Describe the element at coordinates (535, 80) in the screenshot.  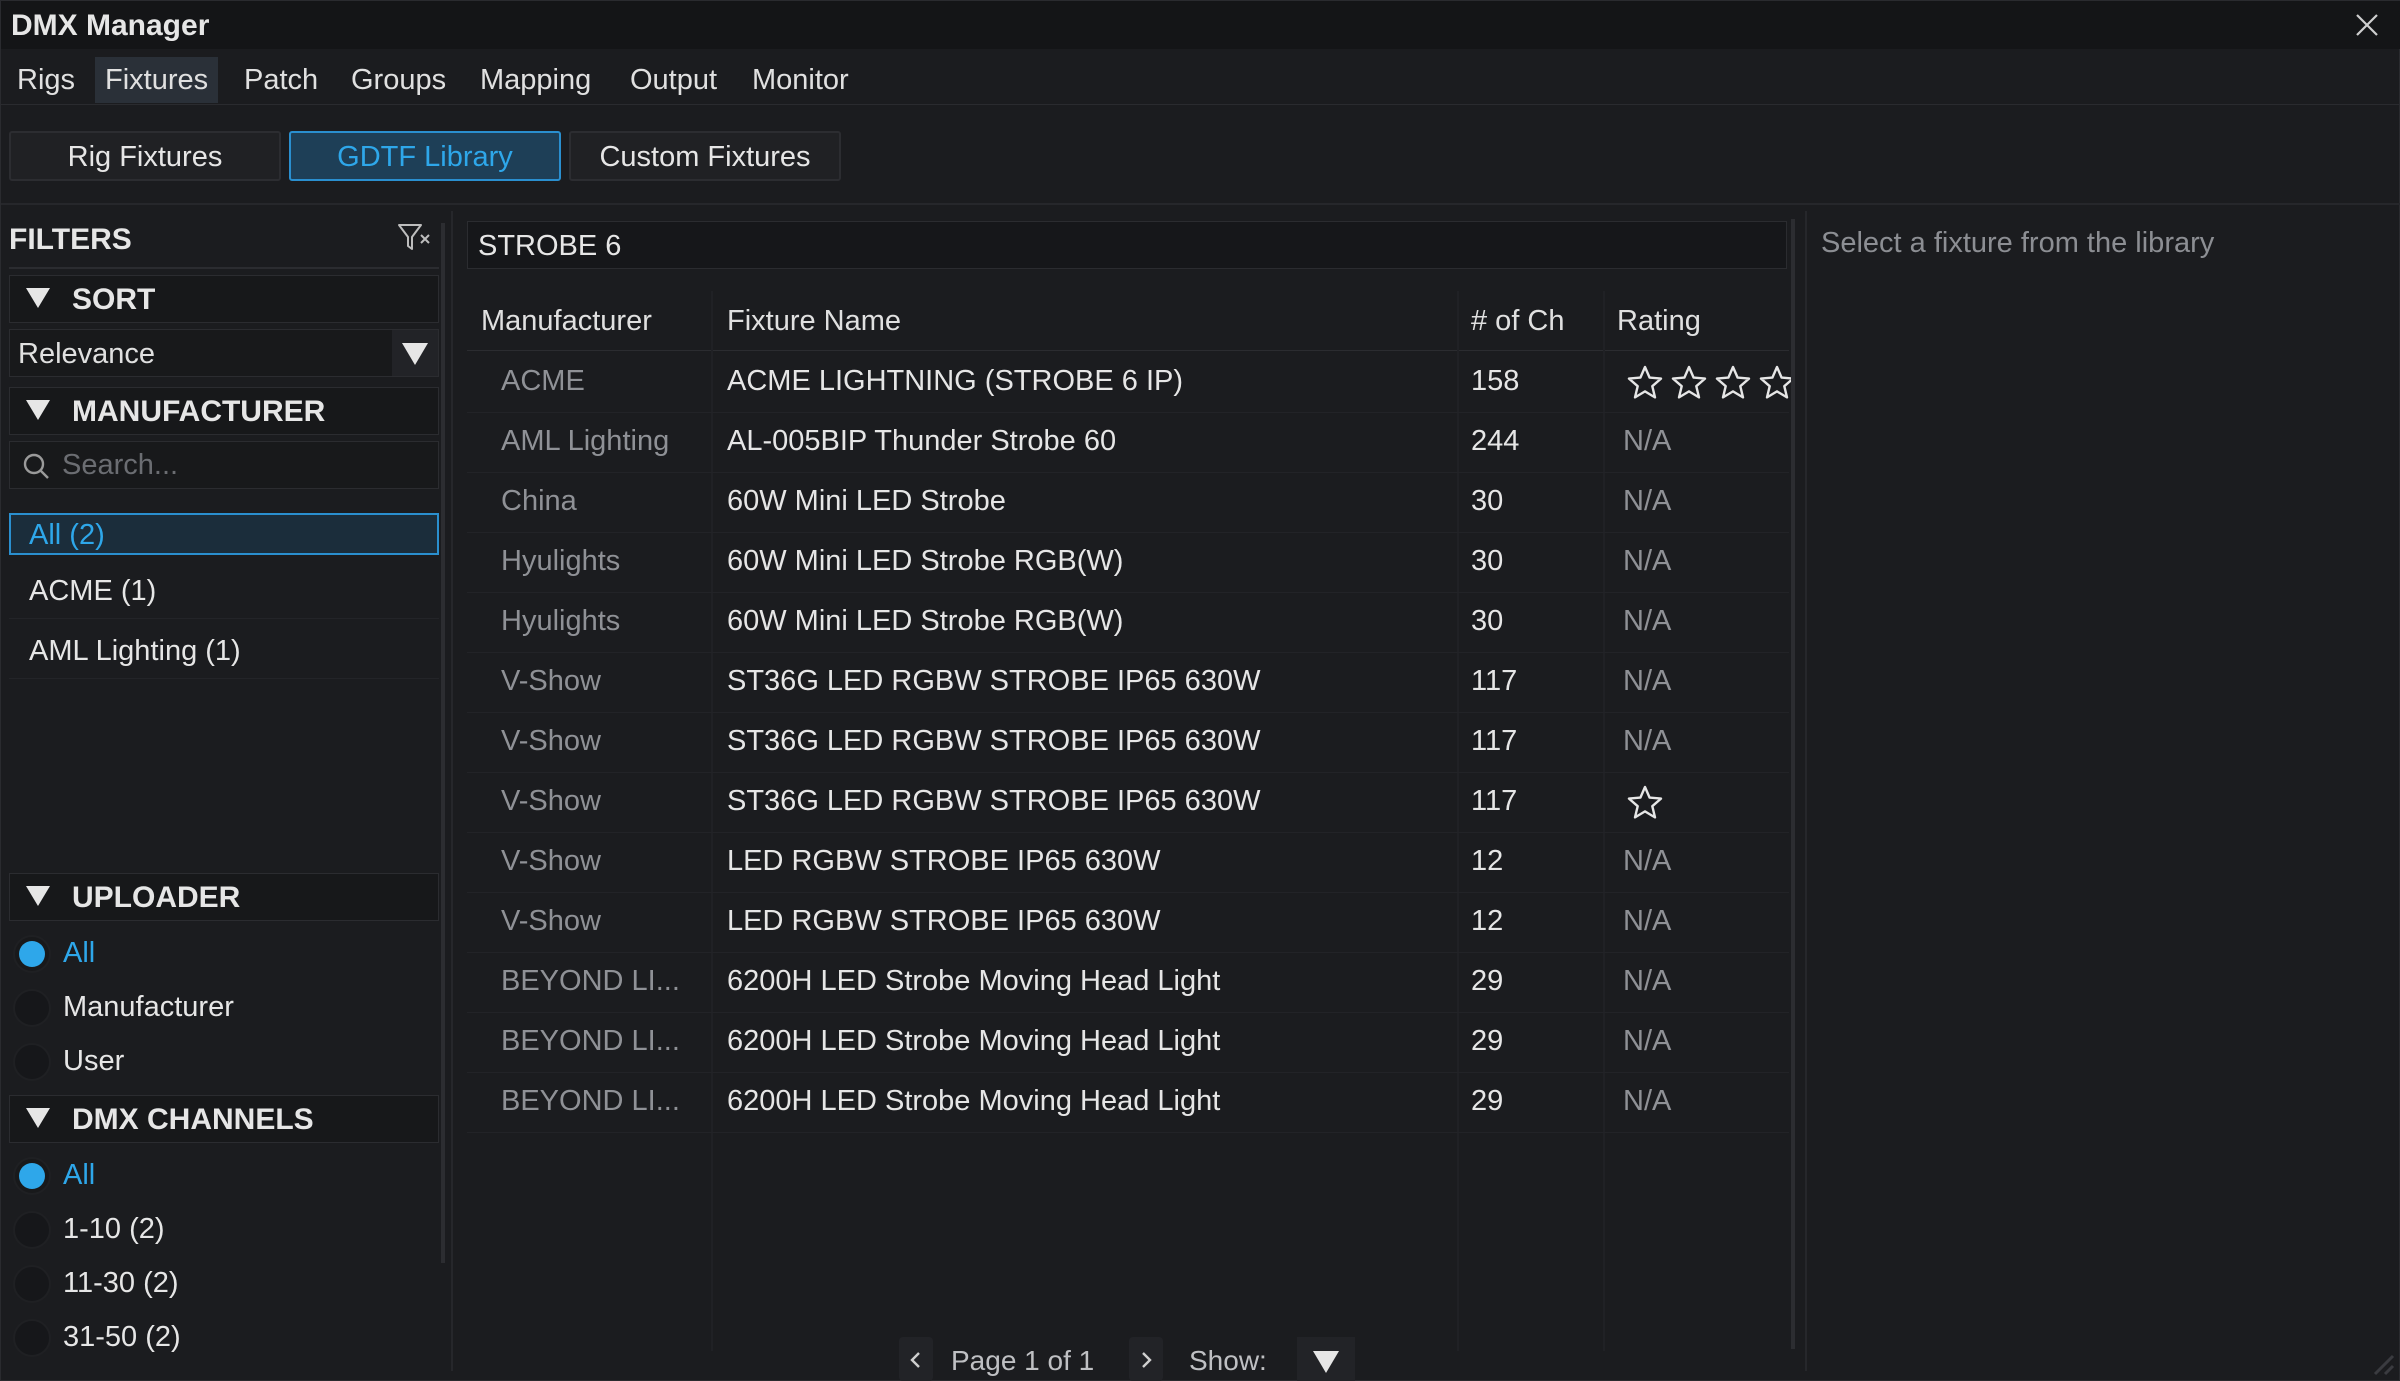
I see `tab-mapping: Mapping` at that location.